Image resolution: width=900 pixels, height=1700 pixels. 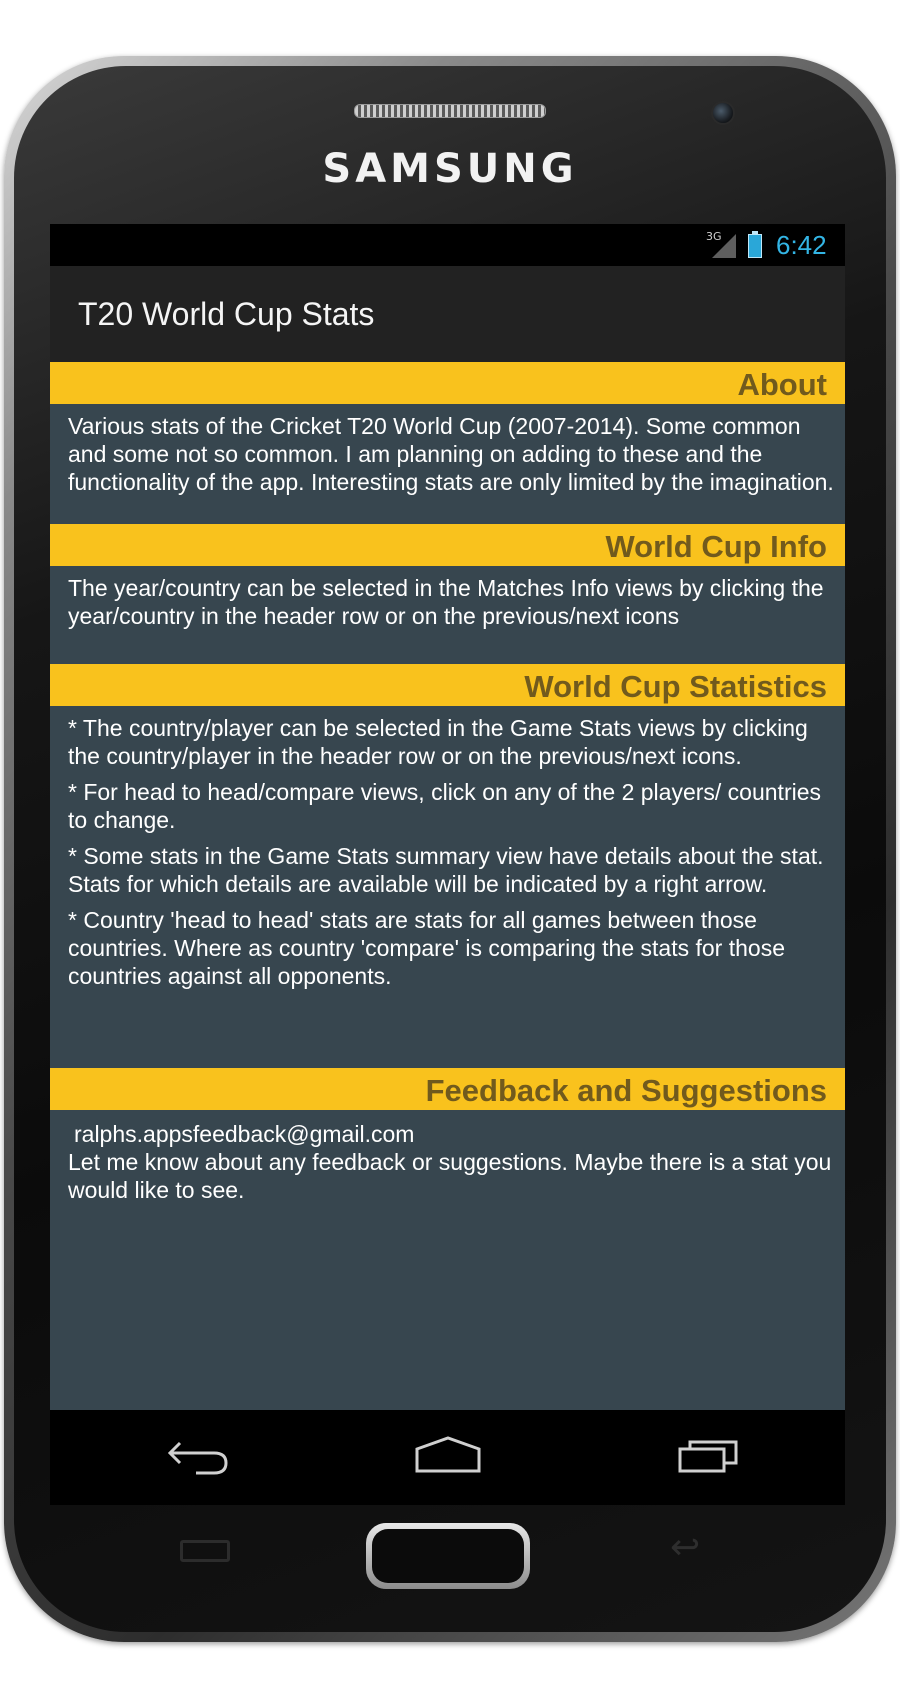 What do you see at coordinates (226, 314) in the screenshot?
I see `app-title: T20 World Cup Stats` at bounding box center [226, 314].